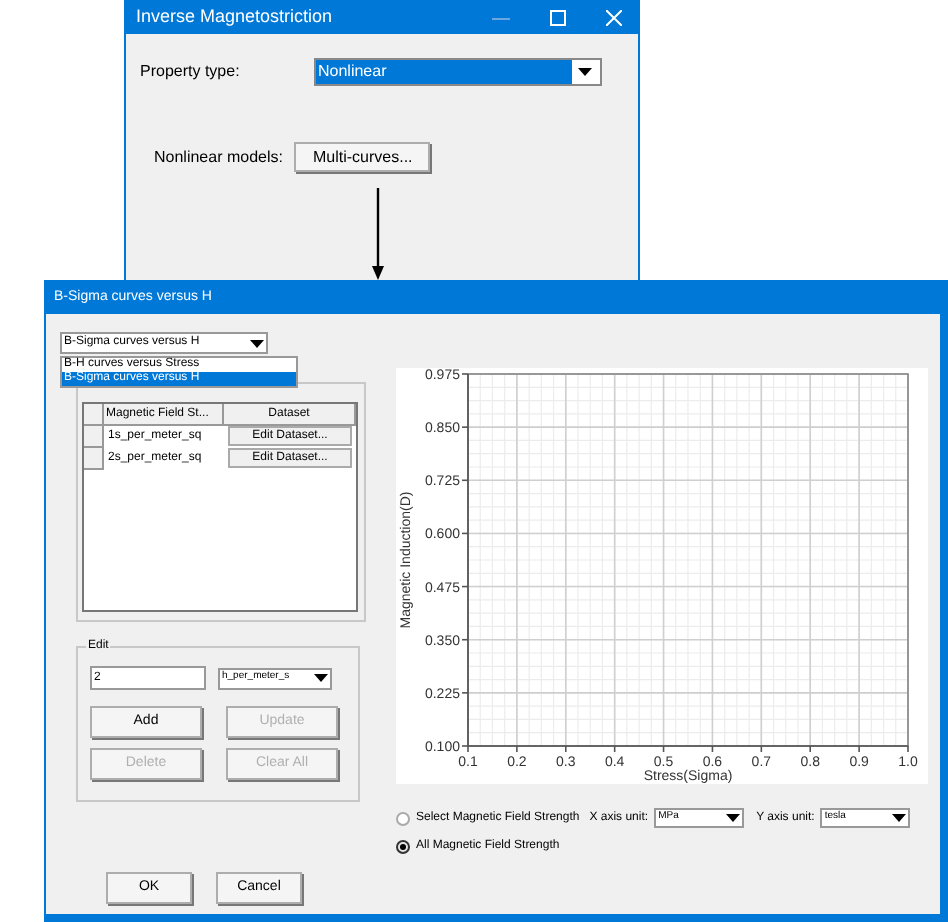  Describe the element at coordinates (614, 18) in the screenshot. I see `close-icon` at that location.